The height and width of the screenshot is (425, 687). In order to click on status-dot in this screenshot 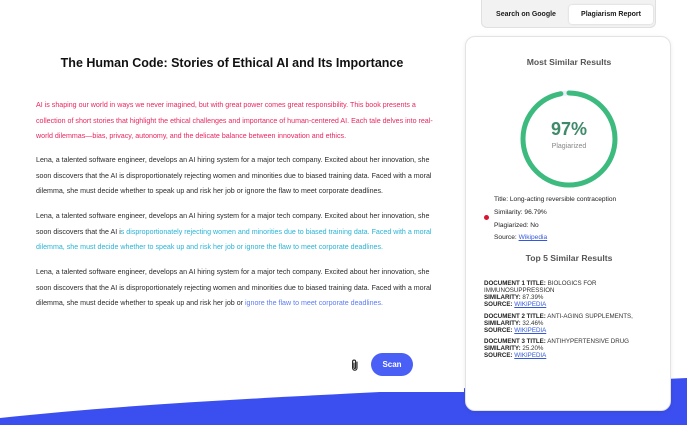, I will do `click(486, 217)`.